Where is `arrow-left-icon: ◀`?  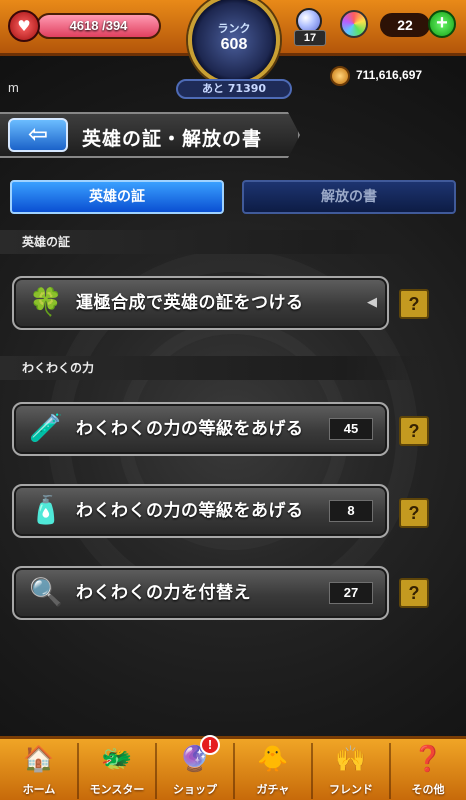
arrow-left-icon: ◀ is located at coordinates (372, 302).